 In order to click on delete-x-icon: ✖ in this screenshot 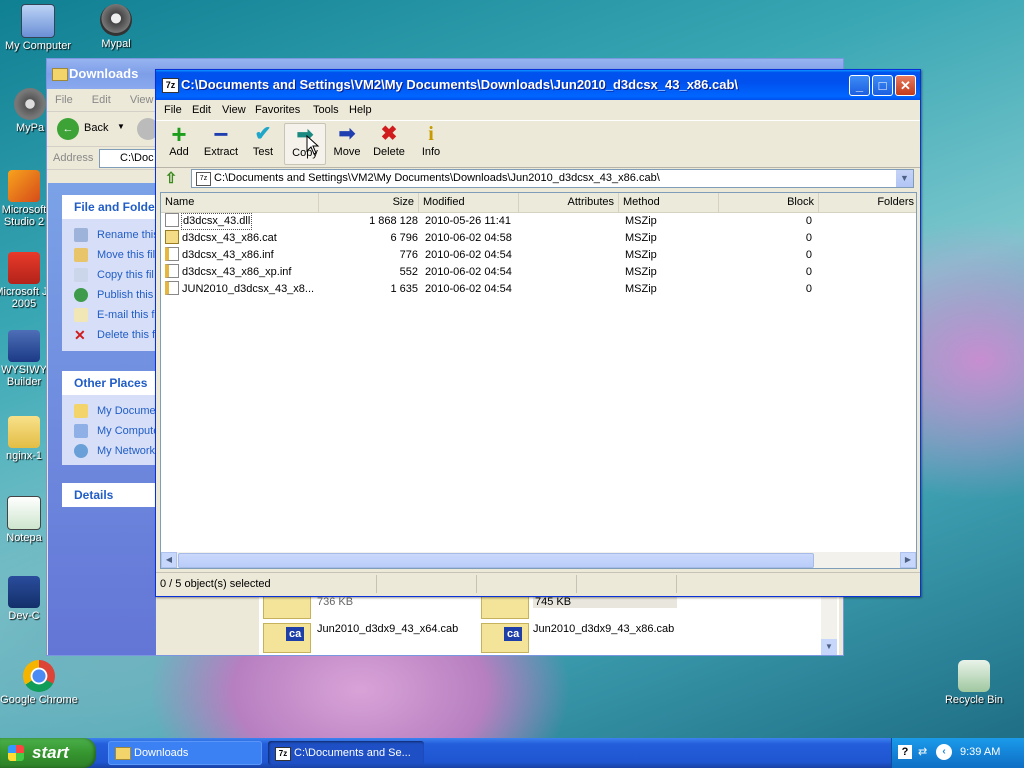, I will do `click(389, 134)`.